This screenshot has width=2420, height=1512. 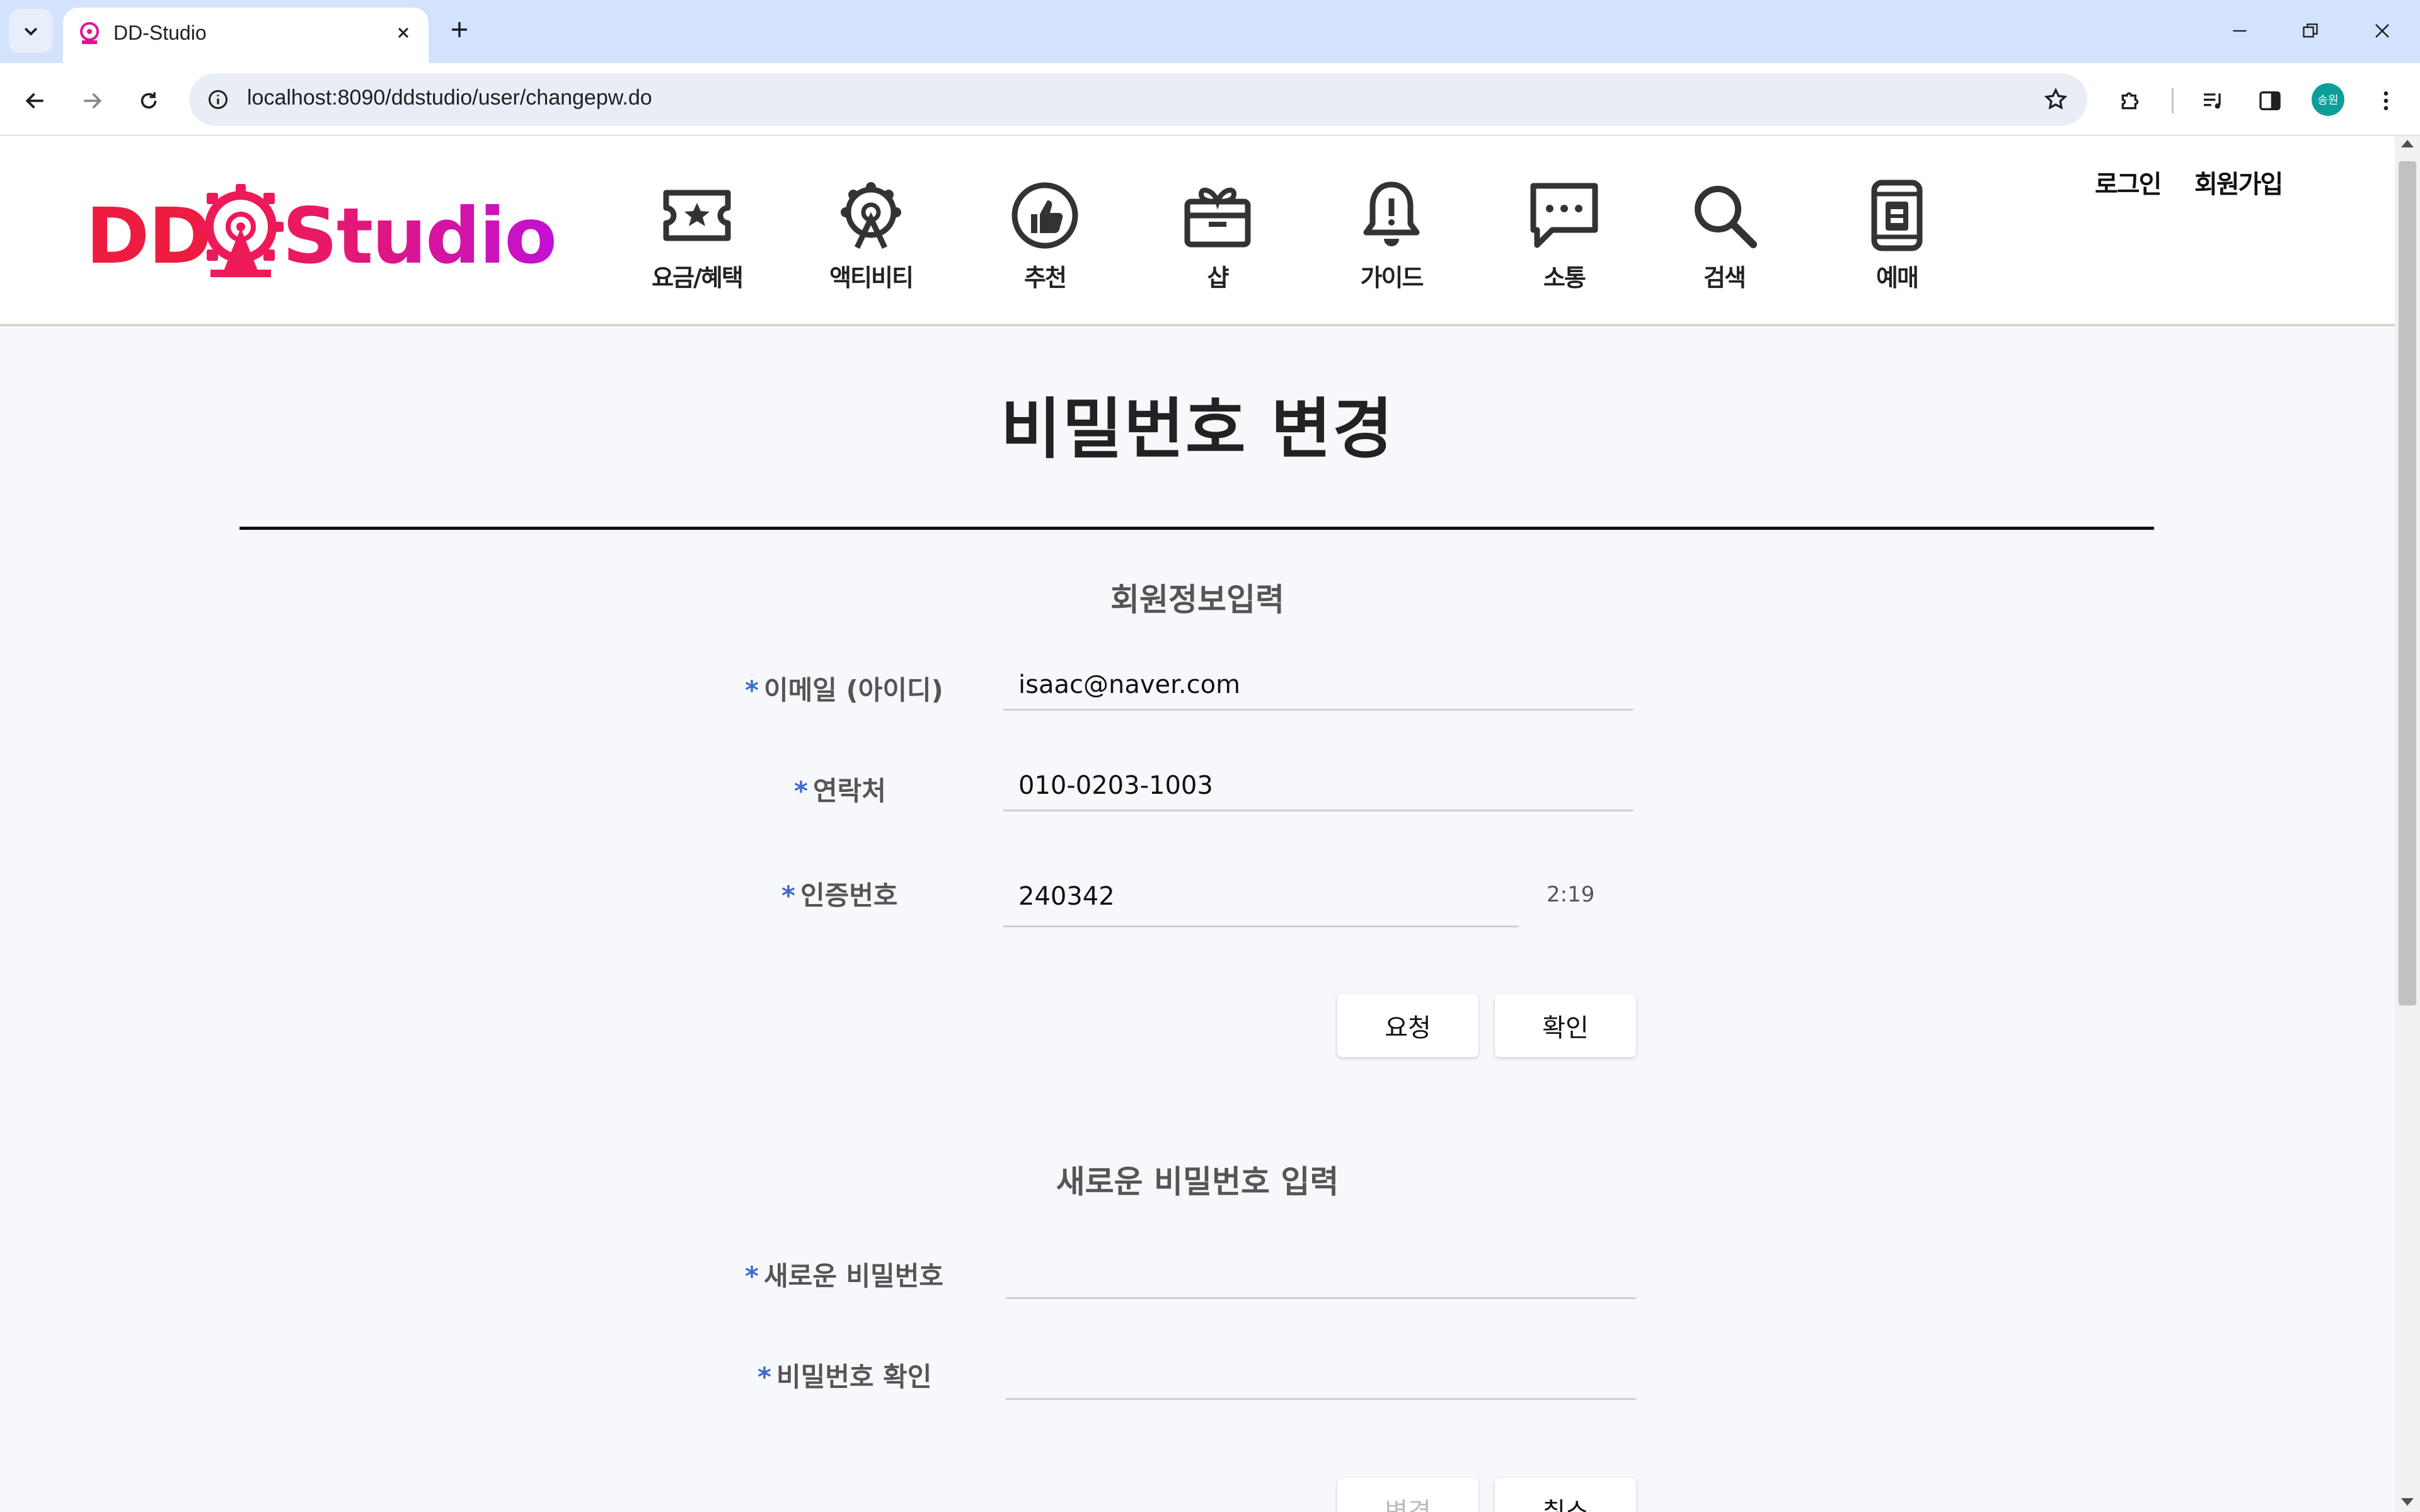 I want to click on title-divider, so click(x=1197, y=528).